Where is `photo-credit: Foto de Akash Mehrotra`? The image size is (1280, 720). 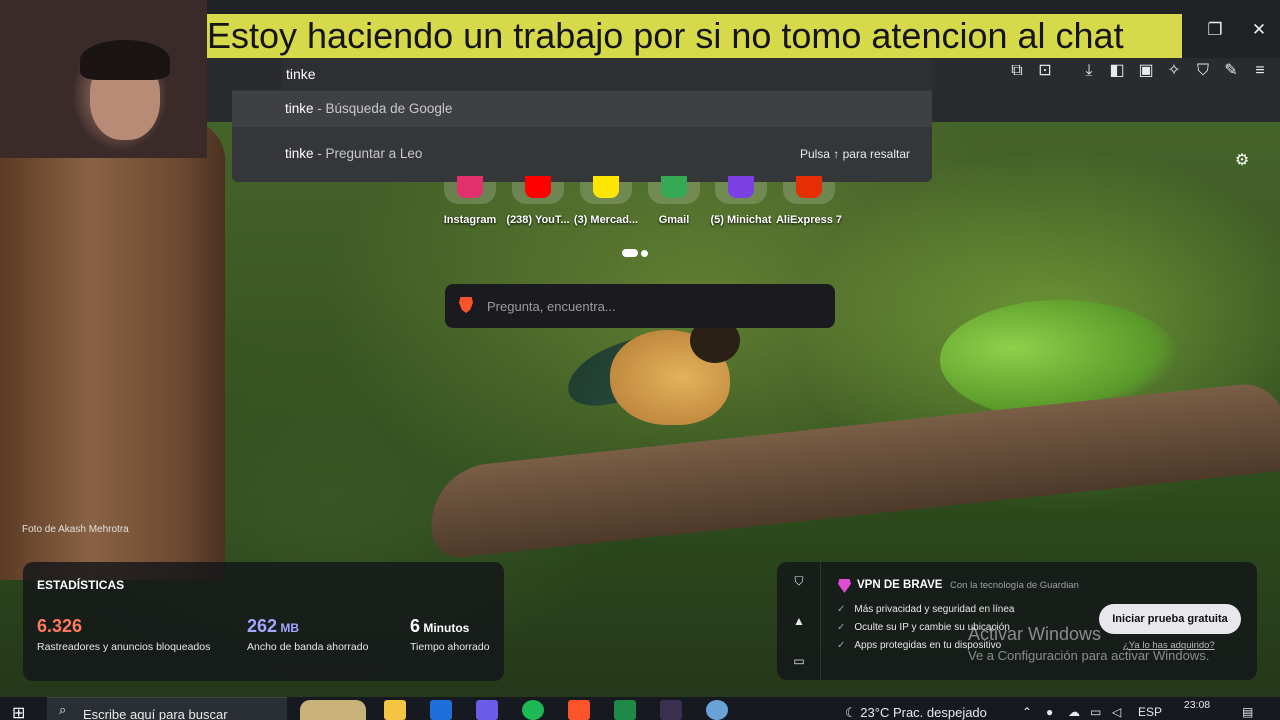
photo-credit: Foto de Akash Mehrotra is located at coordinates (75, 529).